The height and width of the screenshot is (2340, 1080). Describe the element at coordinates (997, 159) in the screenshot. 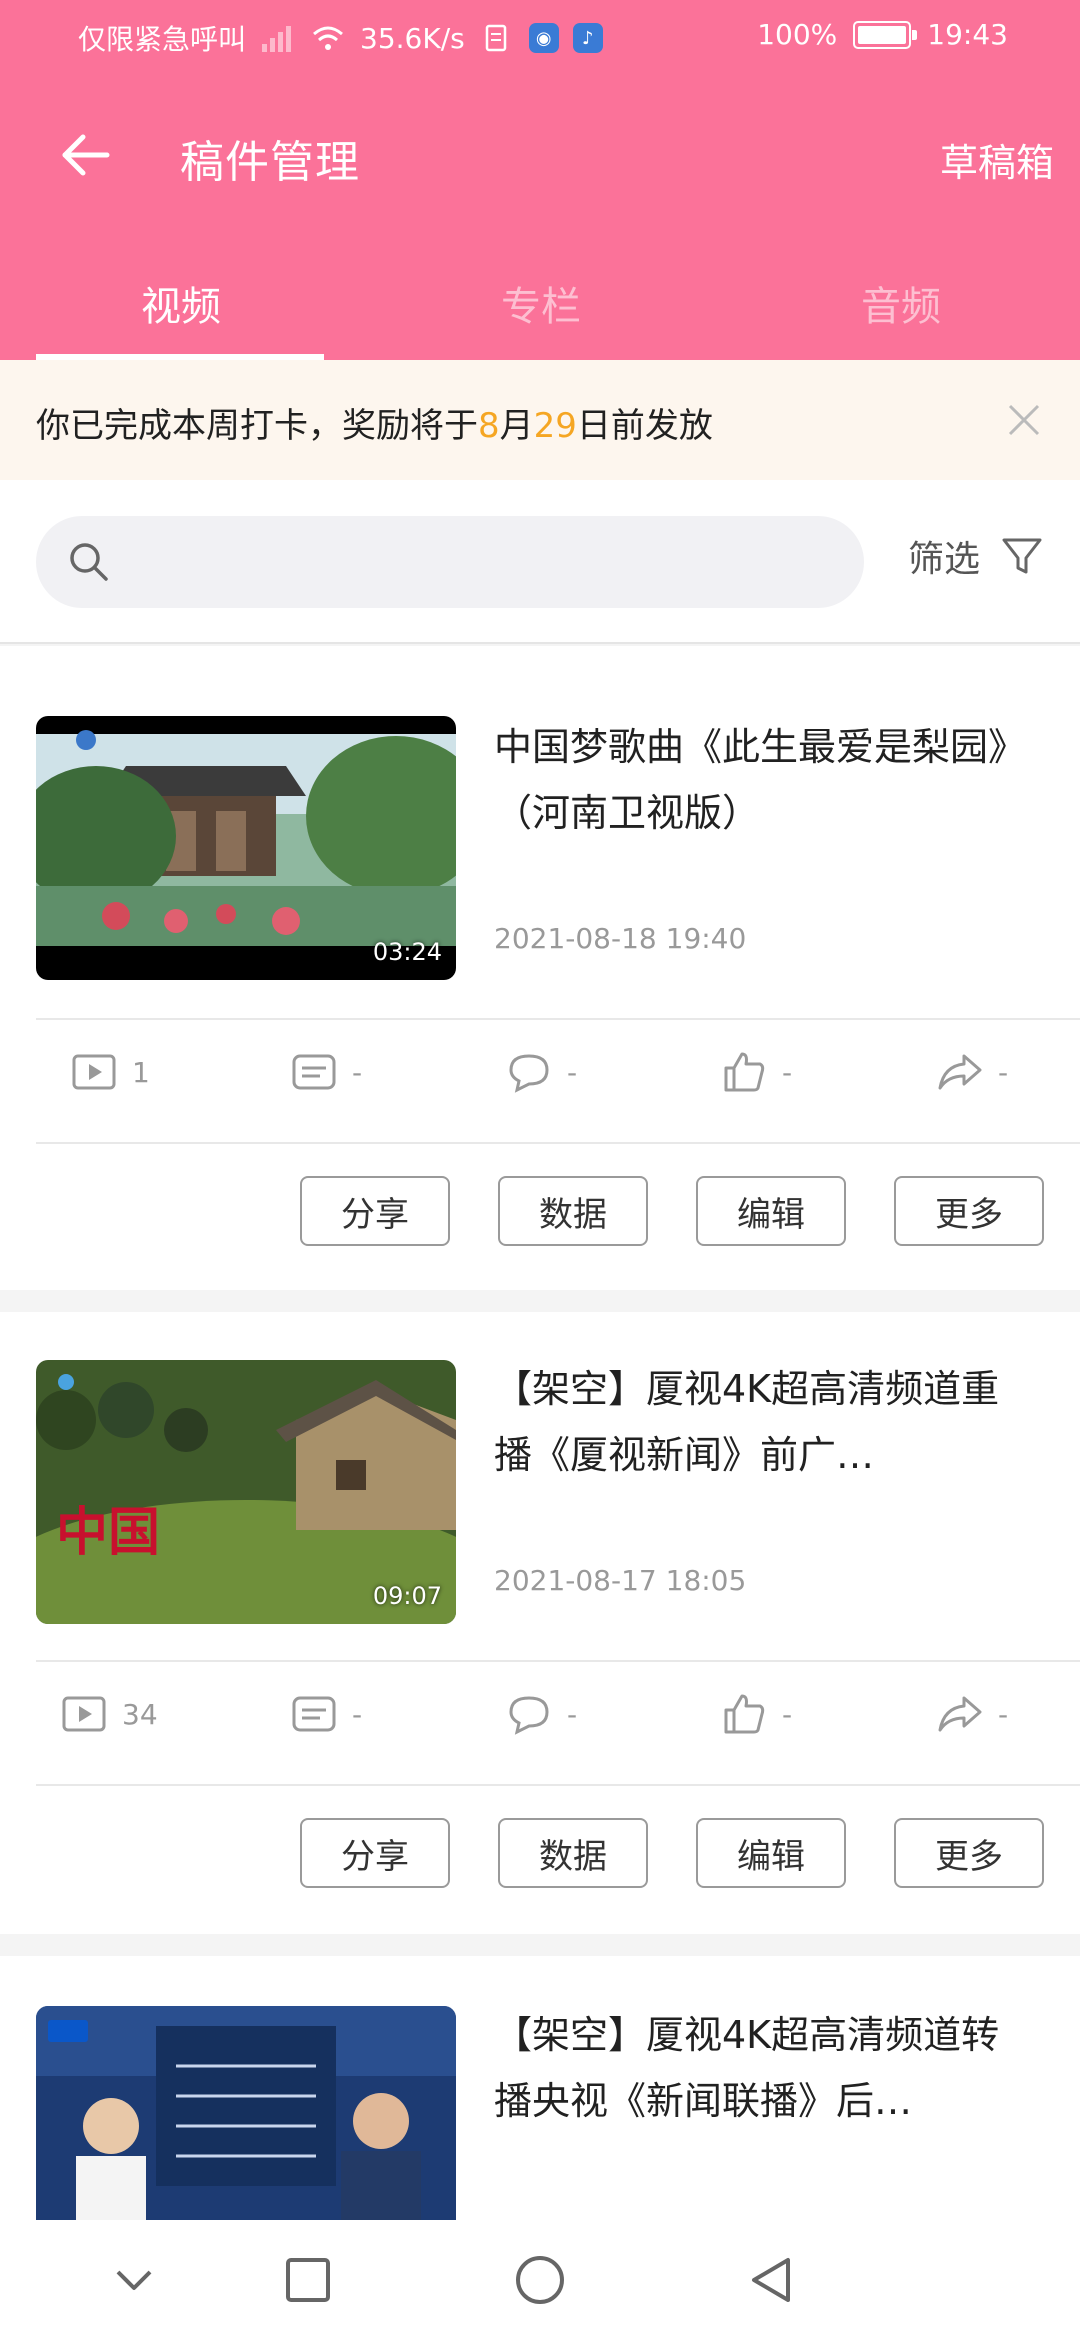

I see `drafts-button: 草稿箱` at that location.